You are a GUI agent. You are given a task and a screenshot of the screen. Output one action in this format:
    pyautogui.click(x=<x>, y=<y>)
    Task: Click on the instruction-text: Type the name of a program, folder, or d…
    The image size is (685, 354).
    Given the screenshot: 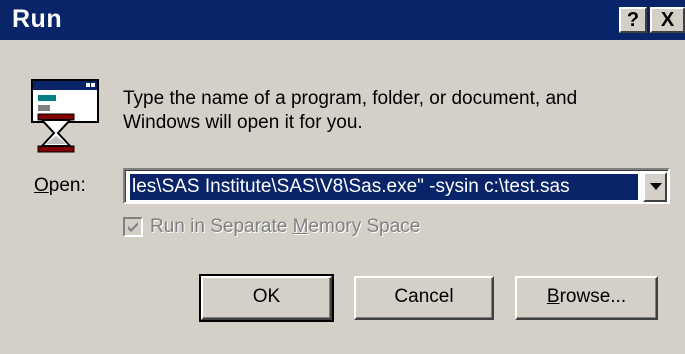 What is the action you would take?
    pyautogui.click(x=393, y=111)
    